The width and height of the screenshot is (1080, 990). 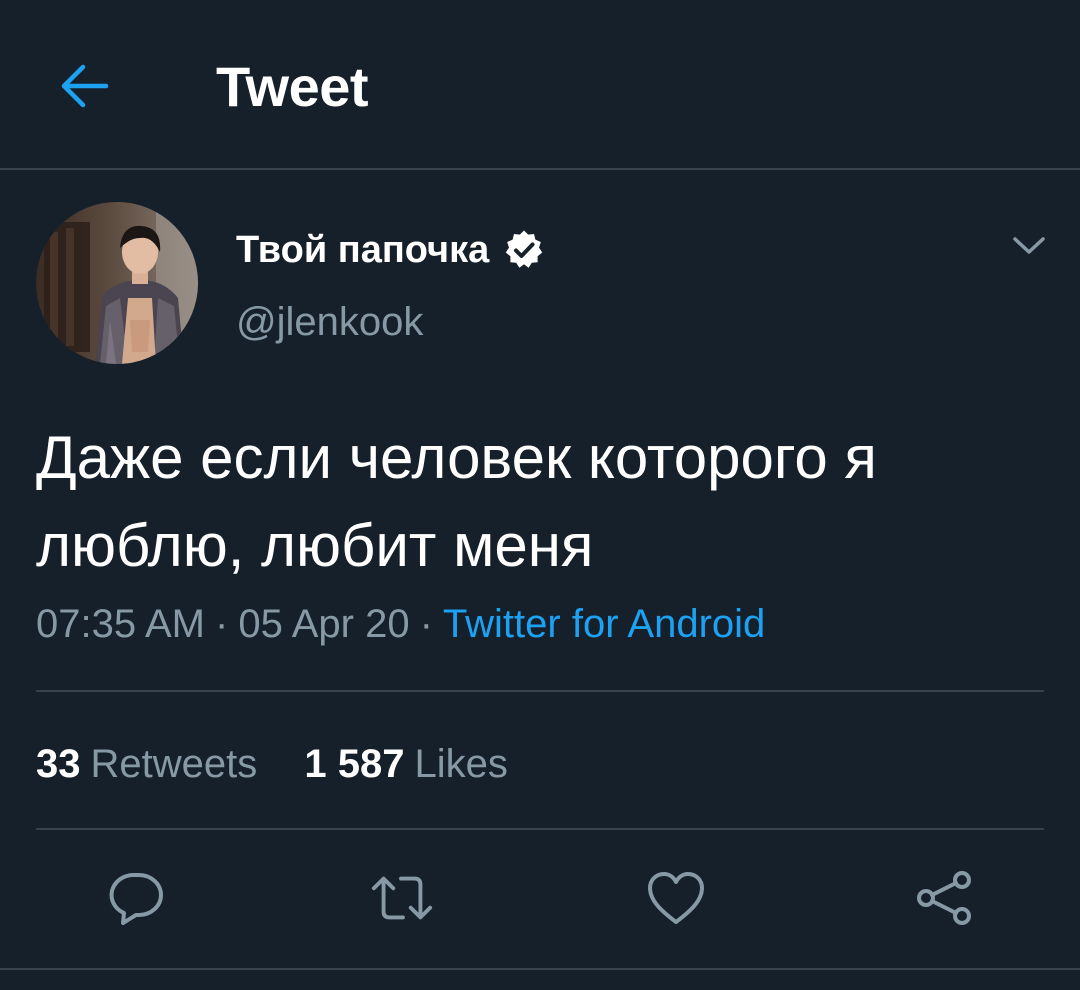 I want to click on tweet-meta: 07:35 AM · 05 Apr 20 · Twitter for Android, so click(x=400, y=624).